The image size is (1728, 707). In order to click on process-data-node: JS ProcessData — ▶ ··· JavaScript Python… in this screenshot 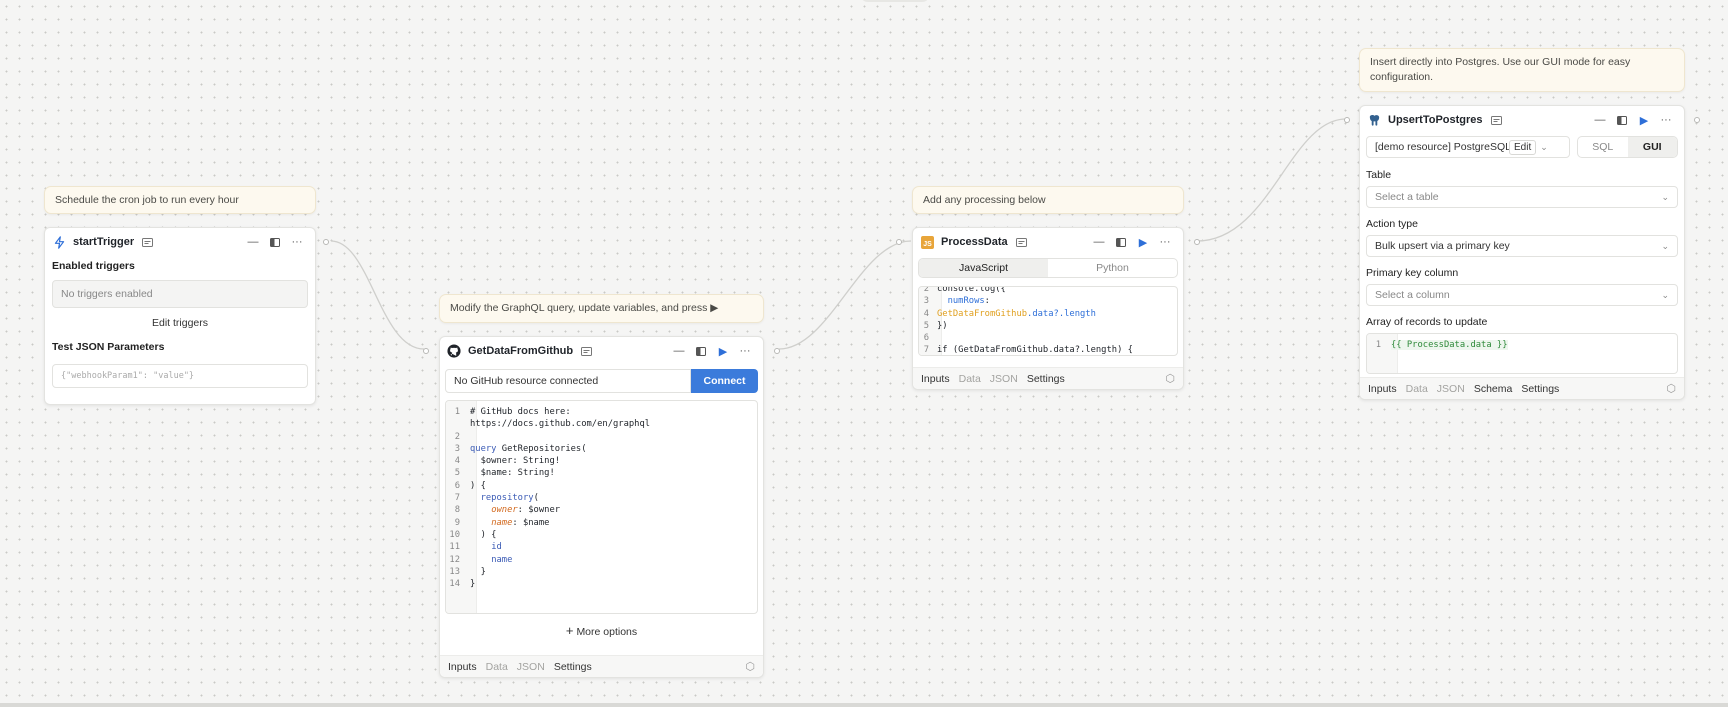, I will do `click(1048, 308)`.